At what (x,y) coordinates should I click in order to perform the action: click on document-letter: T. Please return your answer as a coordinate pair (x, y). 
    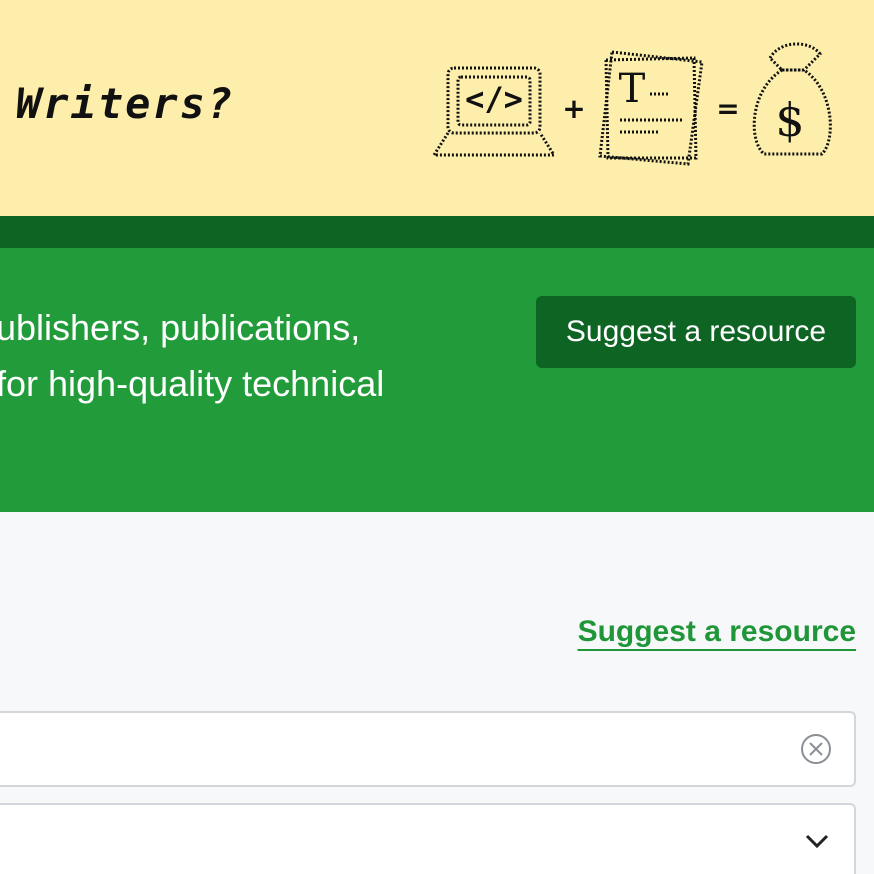
    Looking at the image, I should click on (632, 89).